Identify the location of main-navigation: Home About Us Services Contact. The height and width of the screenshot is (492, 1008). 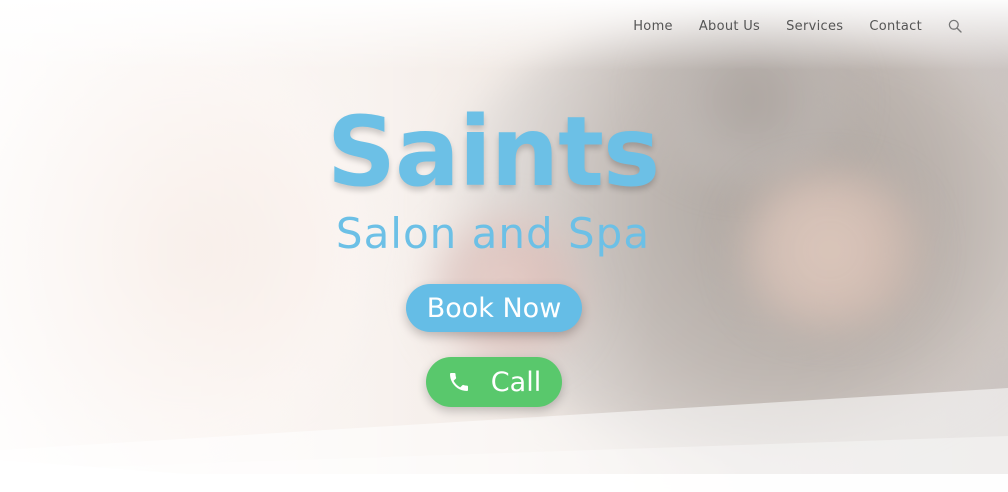
(798, 26).